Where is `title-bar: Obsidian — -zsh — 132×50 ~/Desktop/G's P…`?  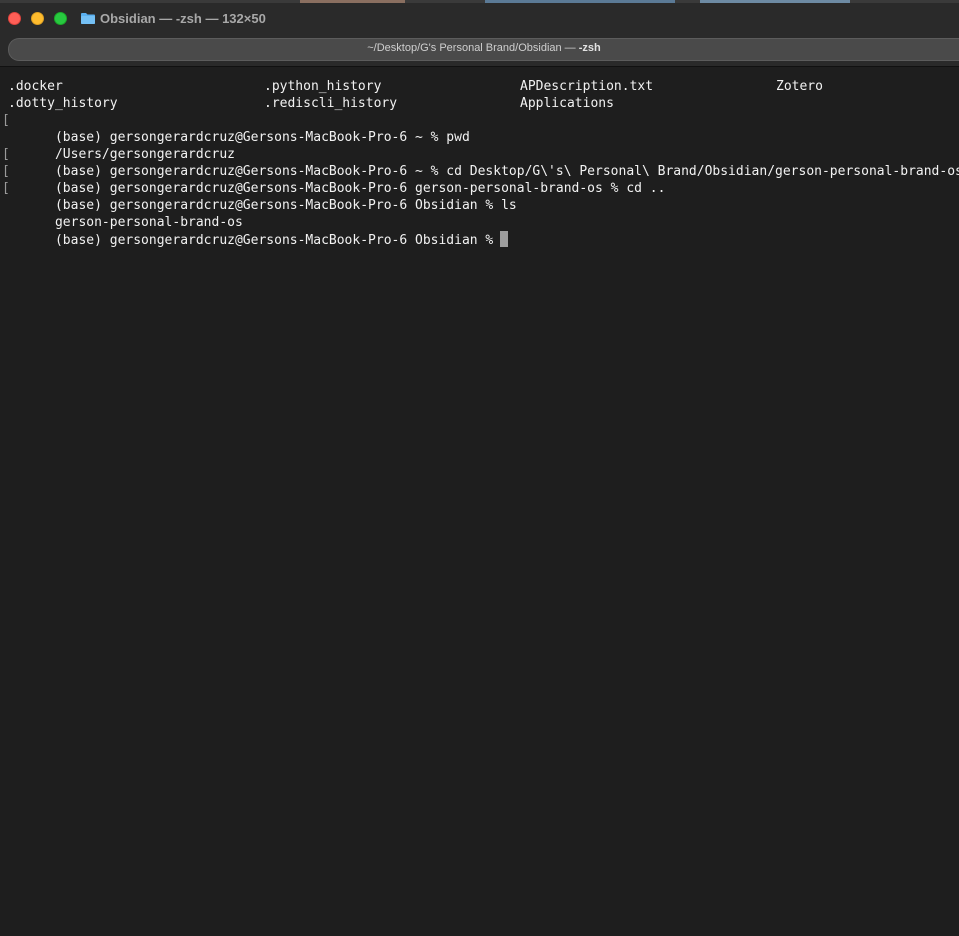
title-bar: Obsidian — -zsh — 132×50 ~/Desktop/G's P… is located at coordinates (479, 33).